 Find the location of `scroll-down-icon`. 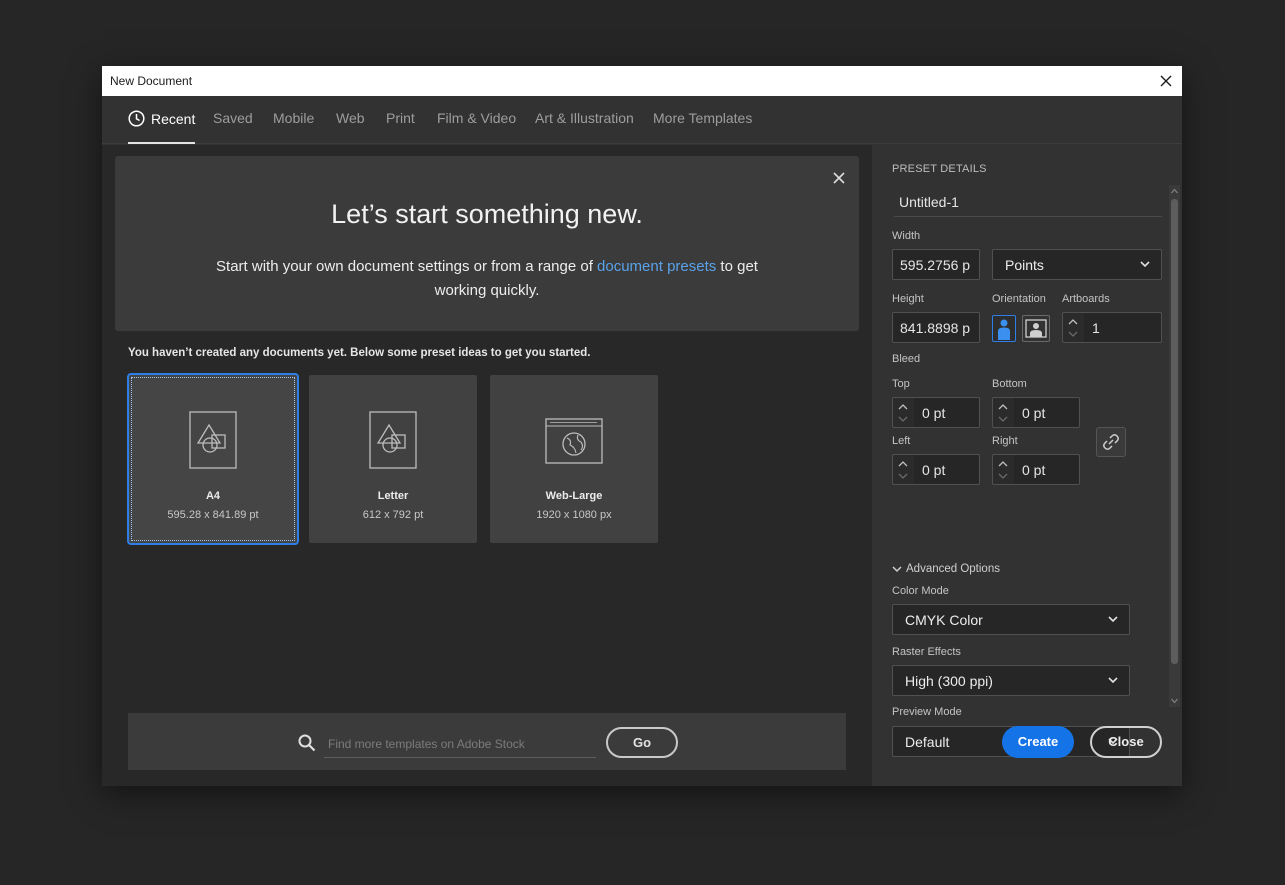

scroll-down-icon is located at coordinates (1174, 701).